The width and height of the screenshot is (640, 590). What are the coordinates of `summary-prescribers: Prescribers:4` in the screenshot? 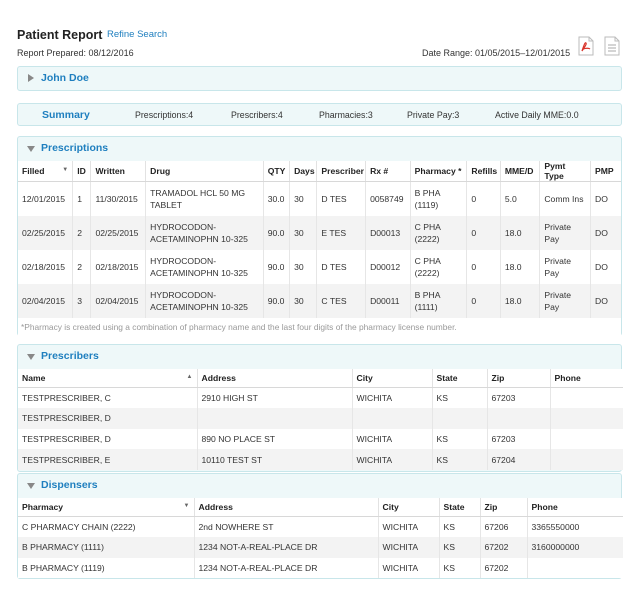 It's located at (257, 115).